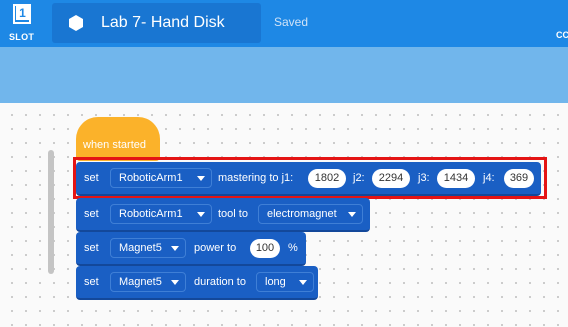 The width and height of the screenshot is (568, 327). Describe the element at coordinates (151, 214) in the screenshot. I see `device-dropdown-value: RoboticArm1` at that location.